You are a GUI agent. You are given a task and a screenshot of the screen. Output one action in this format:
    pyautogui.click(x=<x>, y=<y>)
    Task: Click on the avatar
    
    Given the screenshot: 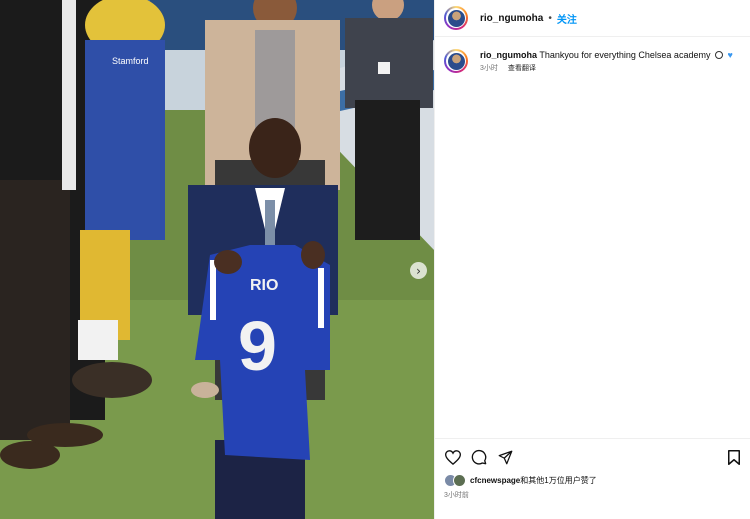 What is the action you would take?
    pyautogui.click(x=456, y=18)
    